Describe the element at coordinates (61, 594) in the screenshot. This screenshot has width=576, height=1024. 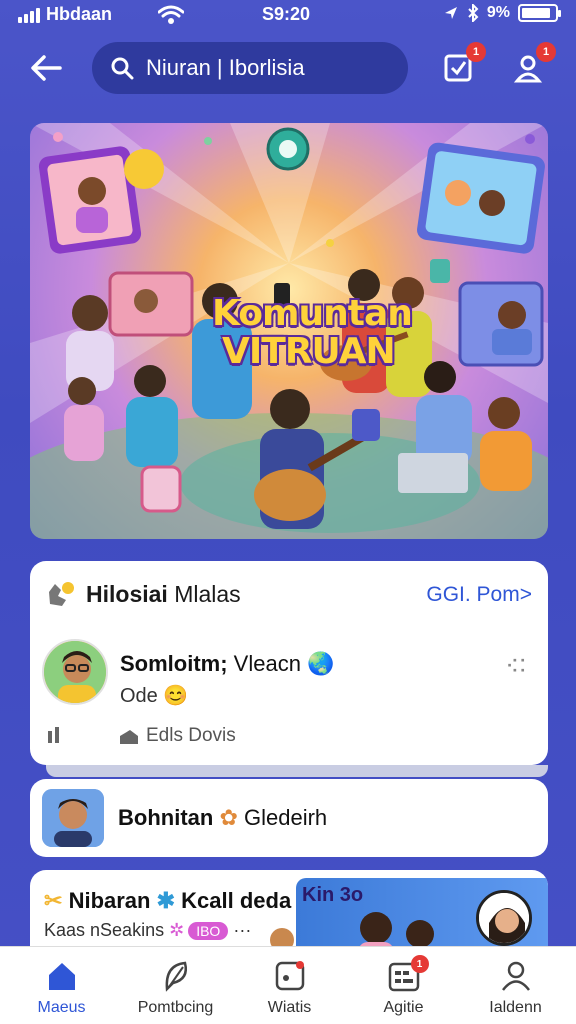
I see `puzzle-icon` at that location.